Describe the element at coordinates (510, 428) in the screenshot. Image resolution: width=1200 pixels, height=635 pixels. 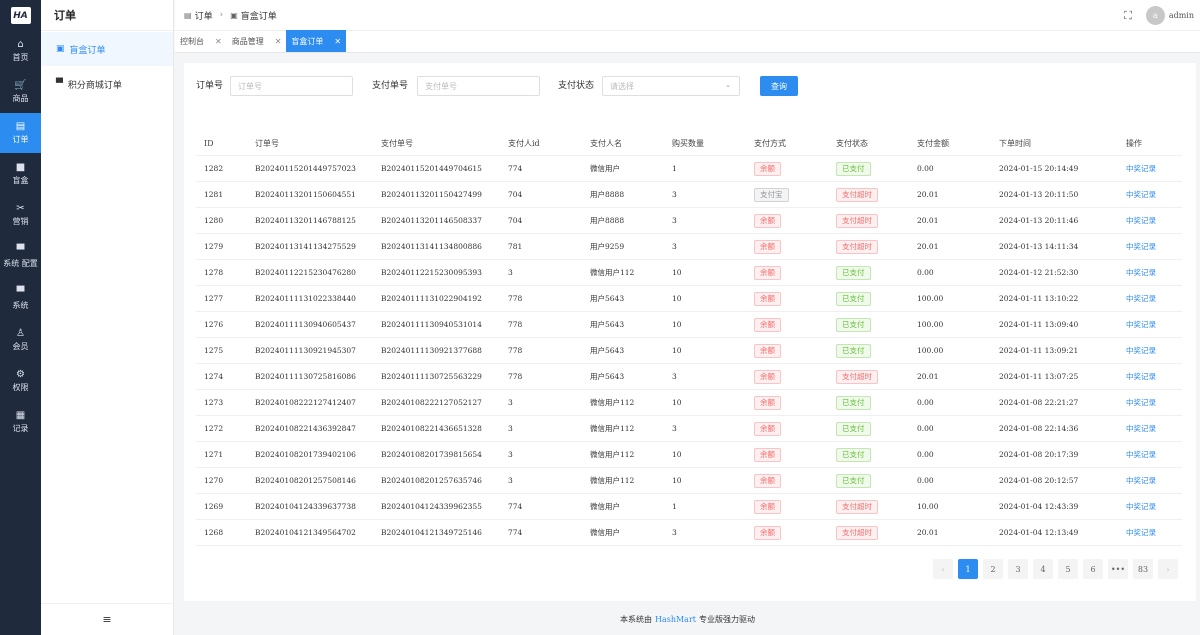
I see `cell-value: 3` at that location.